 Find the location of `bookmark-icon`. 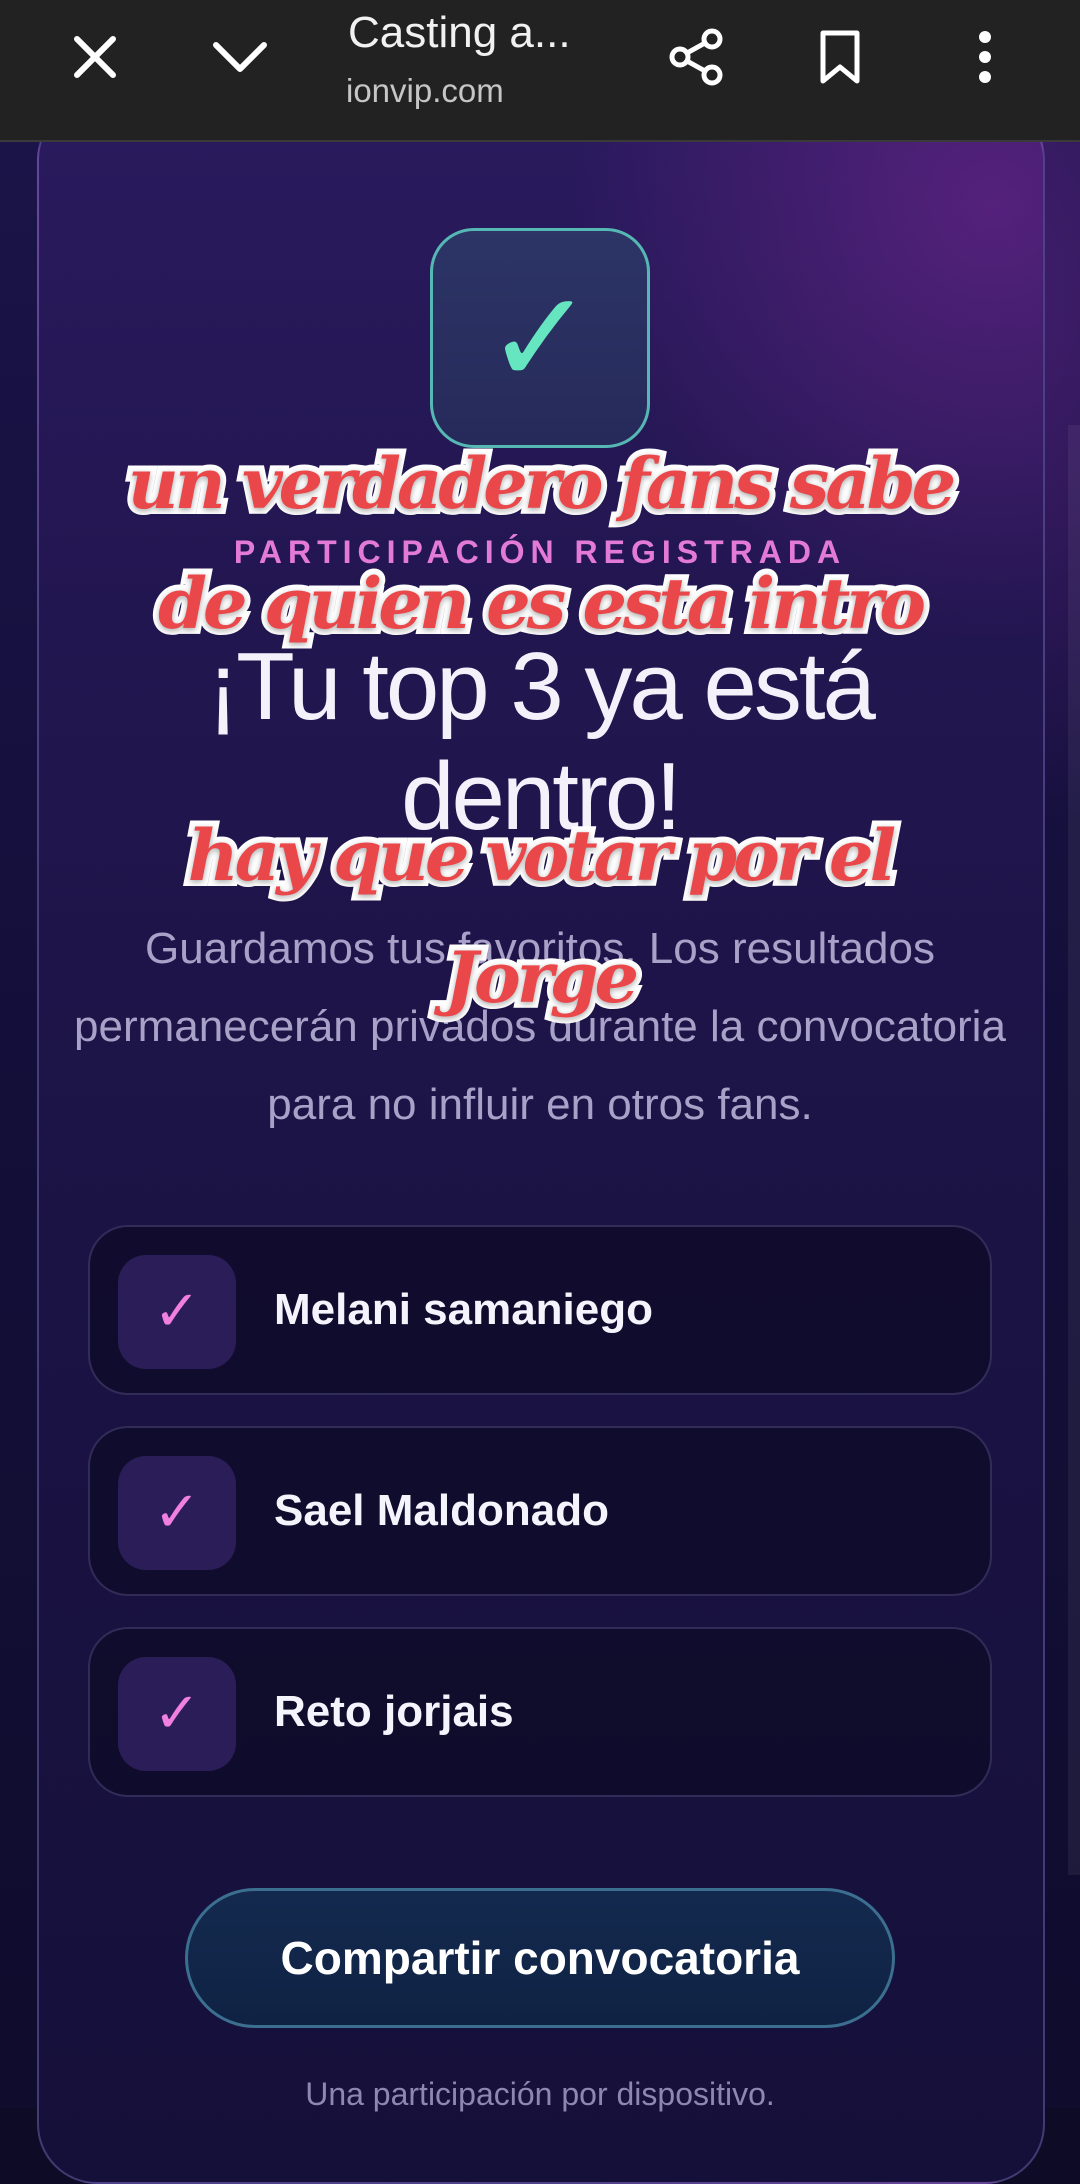

bookmark-icon is located at coordinates (840, 57).